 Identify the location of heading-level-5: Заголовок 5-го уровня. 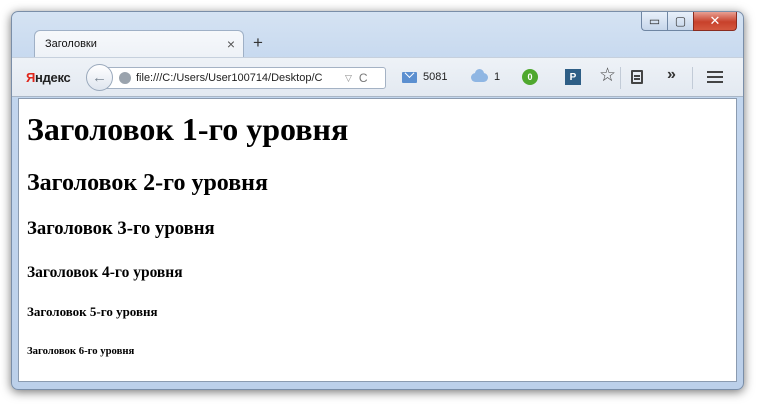
(92, 311).